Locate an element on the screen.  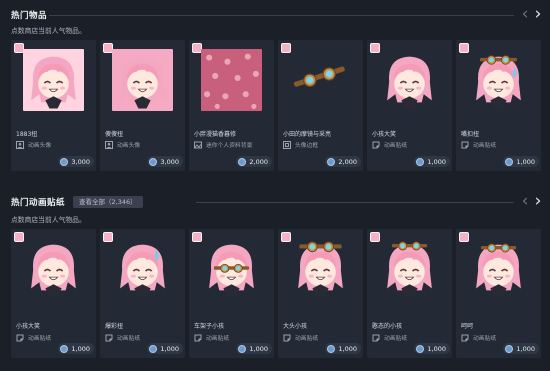
item-card: 小胖漫猫香暮修 迷你个人资料背景 2,000 is located at coordinates (231, 105).